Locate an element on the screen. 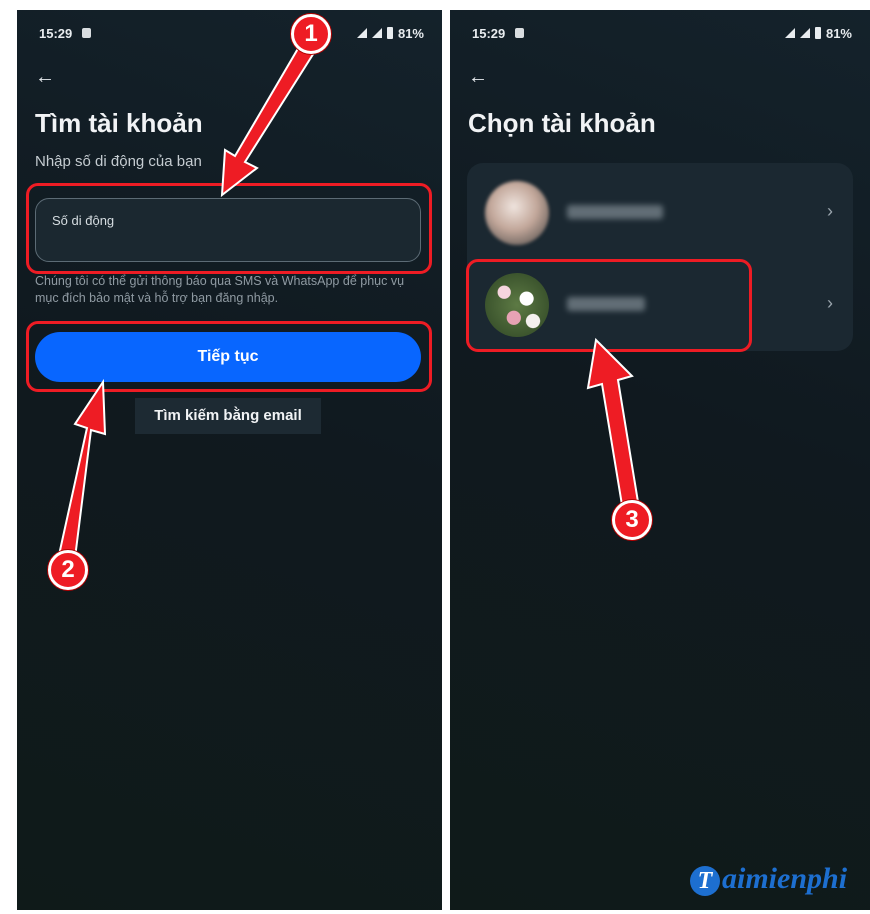 This screenshot has height=914, width=870. annotation-arrows is located at coordinates (613, 422).